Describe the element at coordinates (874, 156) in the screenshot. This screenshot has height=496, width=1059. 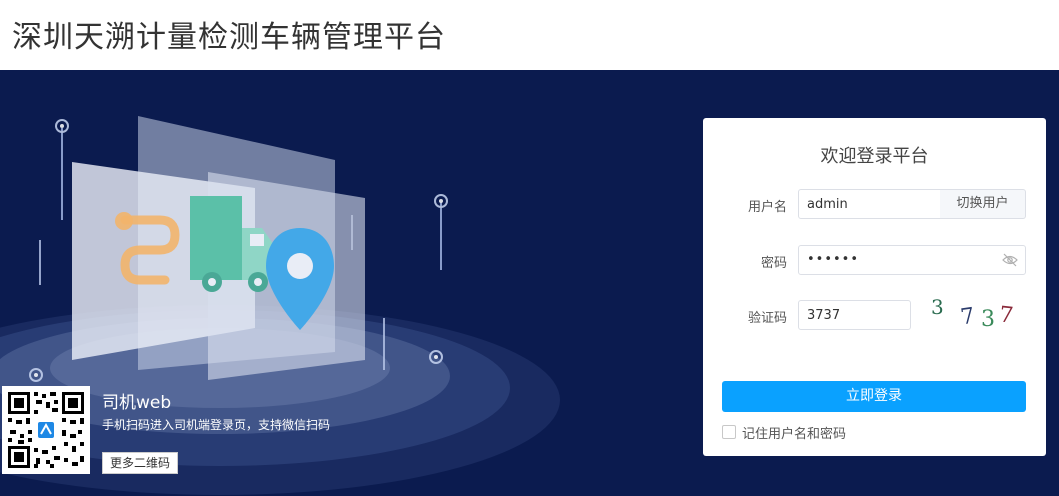
I see `login-title: 欢迎登录平台` at that location.